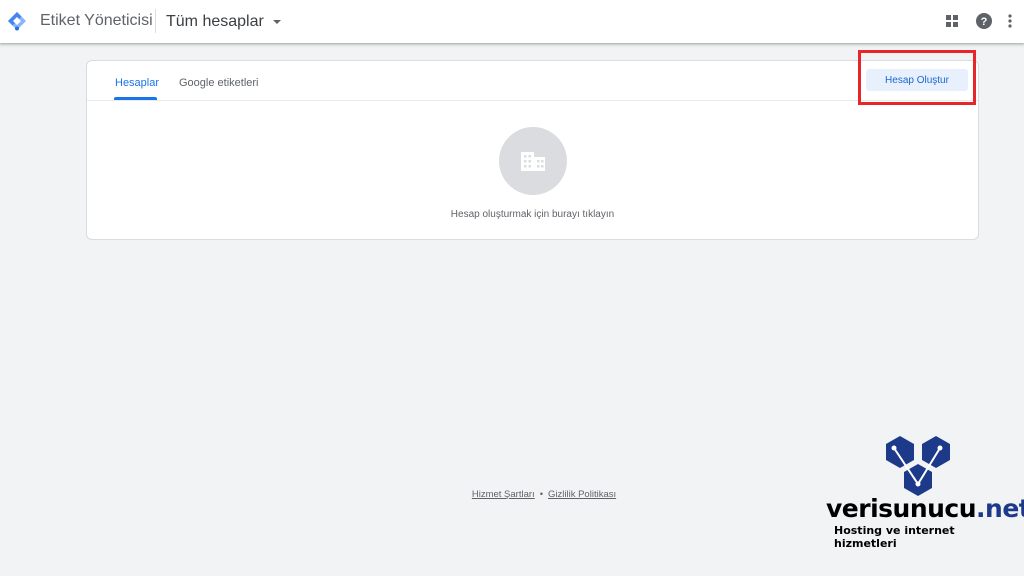 The height and width of the screenshot is (576, 1024). What do you see at coordinates (96, 20) in the screenshot?
I see `product-name: Etiket Yöneticisi` at bounding box center [96, 20].